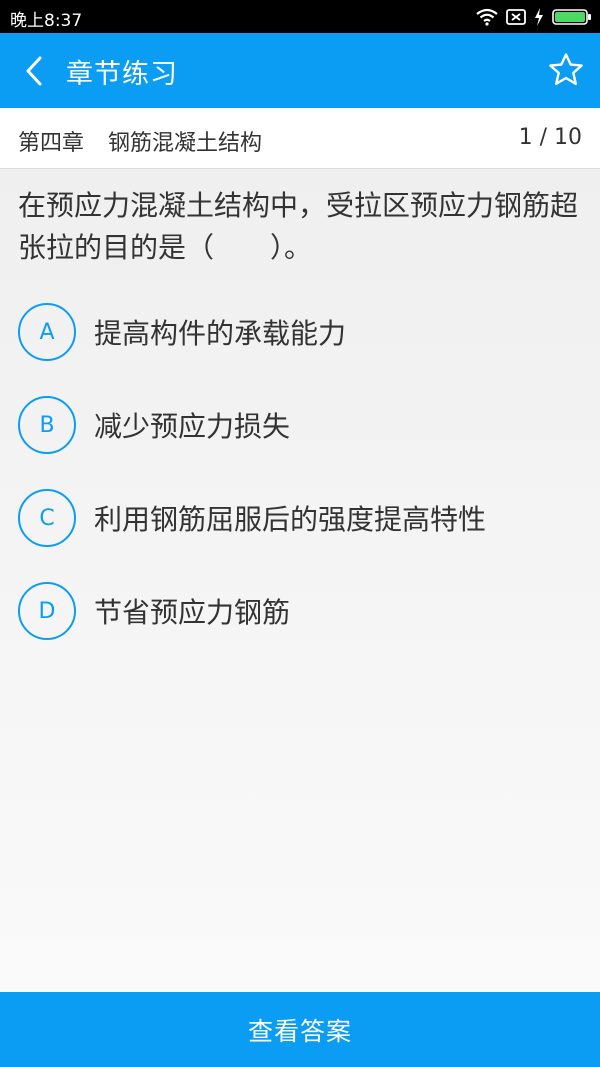 The height and width of the screenshot is (1067, 600). Describe the element at coordinates (192, 426) in the screenshot. I see `option-text: 减少预应力损失` at that location.